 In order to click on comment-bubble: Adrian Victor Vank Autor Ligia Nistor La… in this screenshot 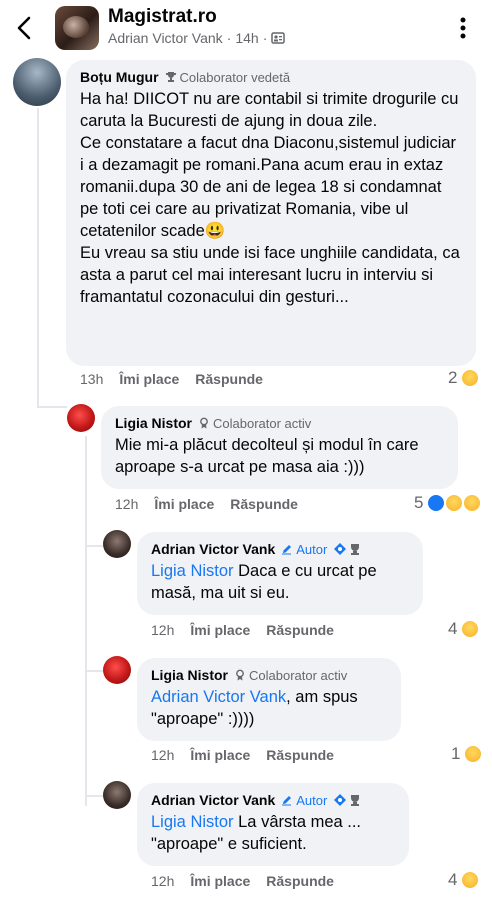, I will do `click(273, 824)`.